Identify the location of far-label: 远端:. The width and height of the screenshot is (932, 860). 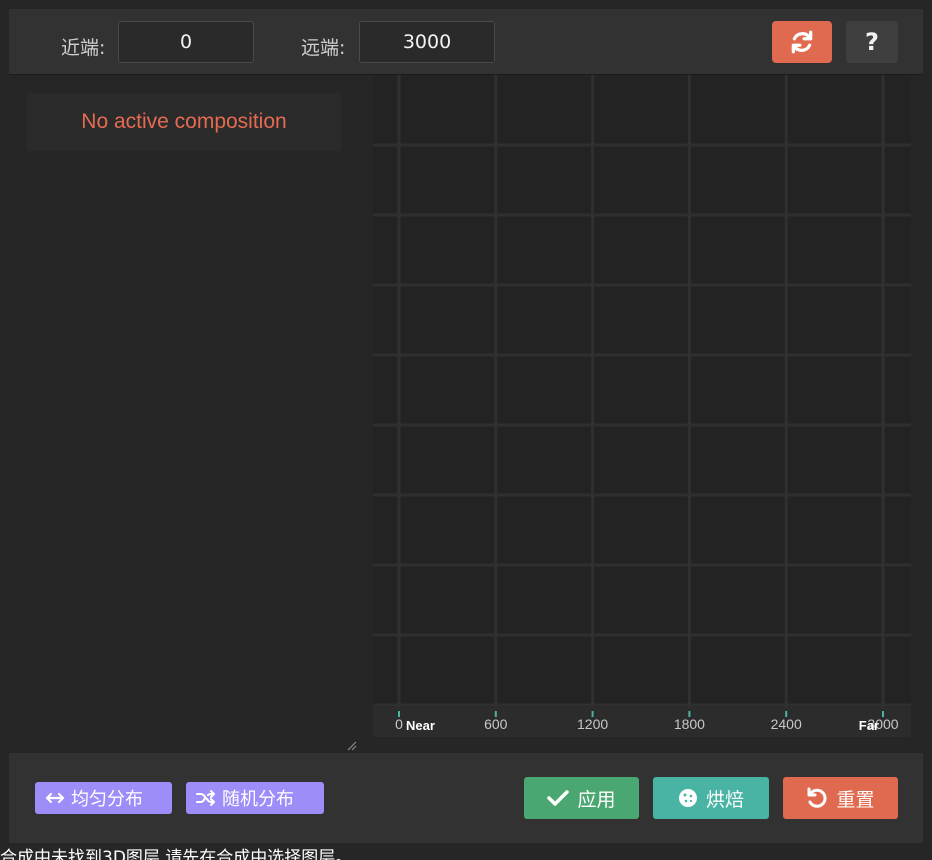
(323, 48).